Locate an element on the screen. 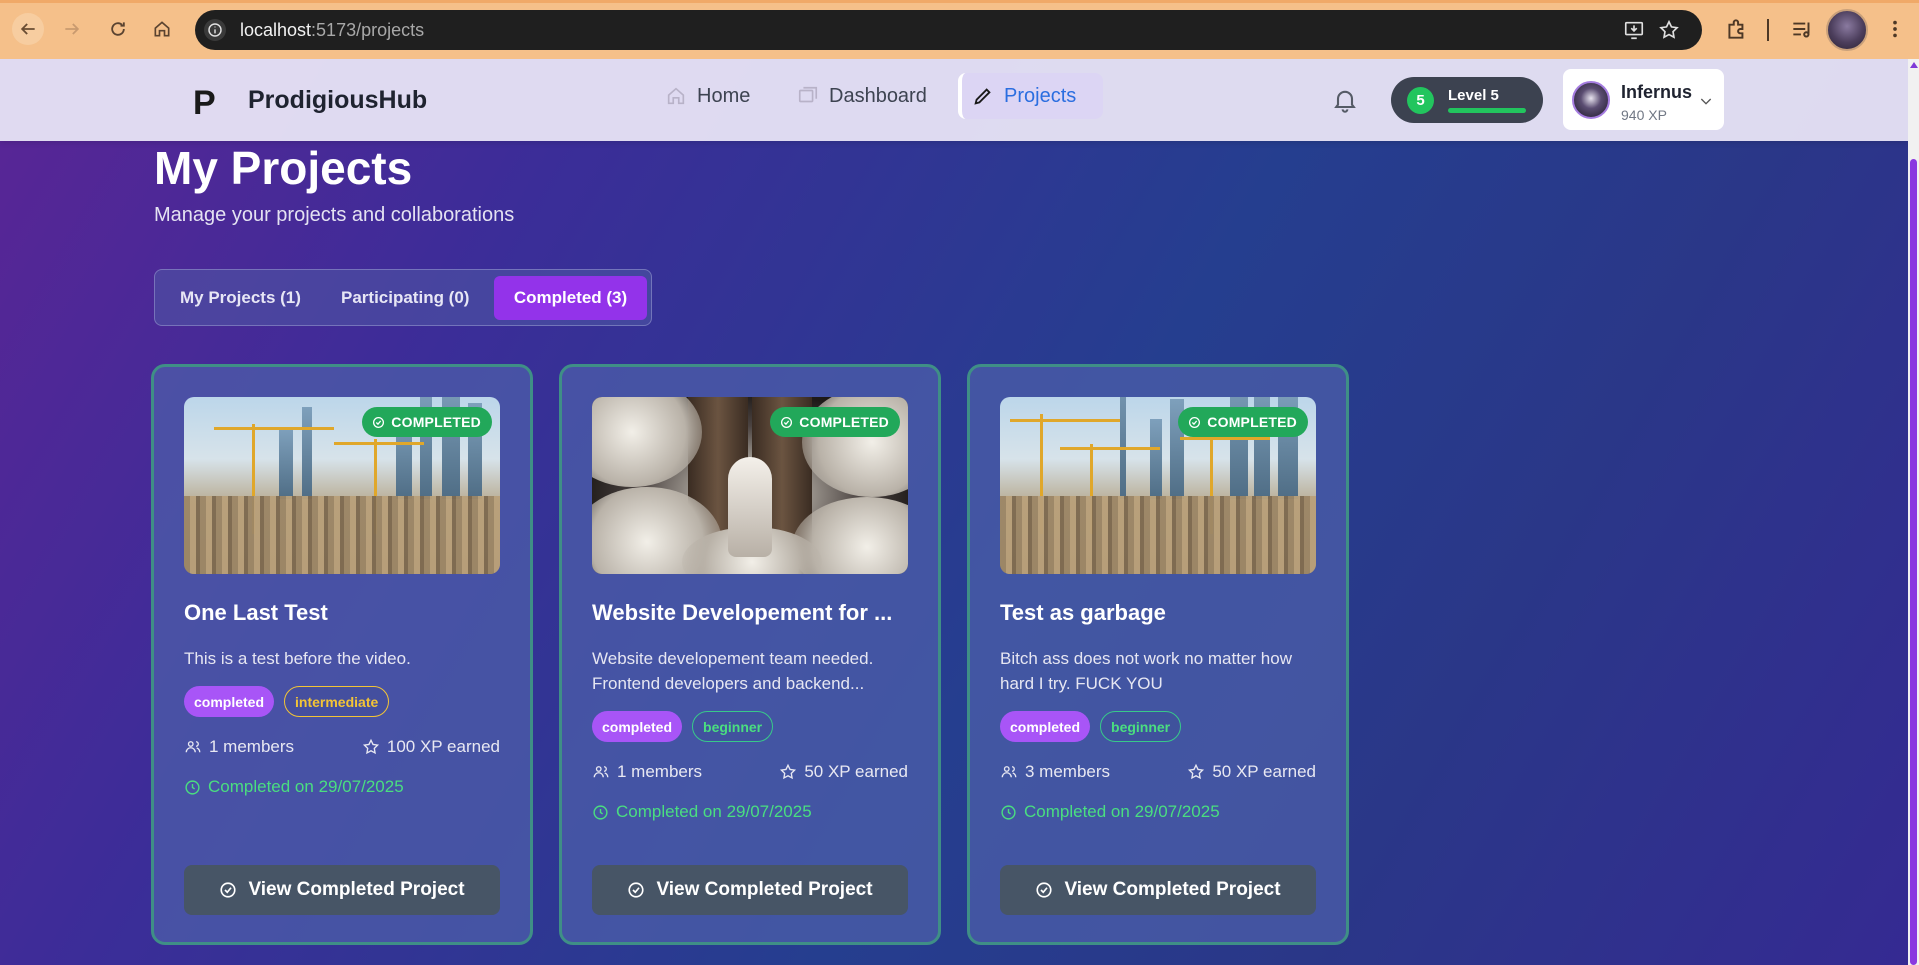  browser-toolbar: localhost:5173/projects is located at coordinates (959, 29).